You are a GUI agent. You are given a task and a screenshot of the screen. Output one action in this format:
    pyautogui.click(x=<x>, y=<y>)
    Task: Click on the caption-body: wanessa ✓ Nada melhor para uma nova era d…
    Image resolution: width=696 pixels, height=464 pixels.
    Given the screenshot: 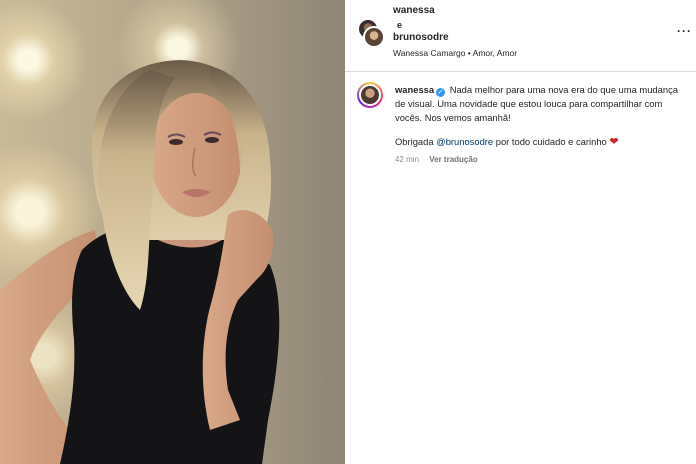 What is the action you would take?
    pyautogui.click(x=540, y=125)
    